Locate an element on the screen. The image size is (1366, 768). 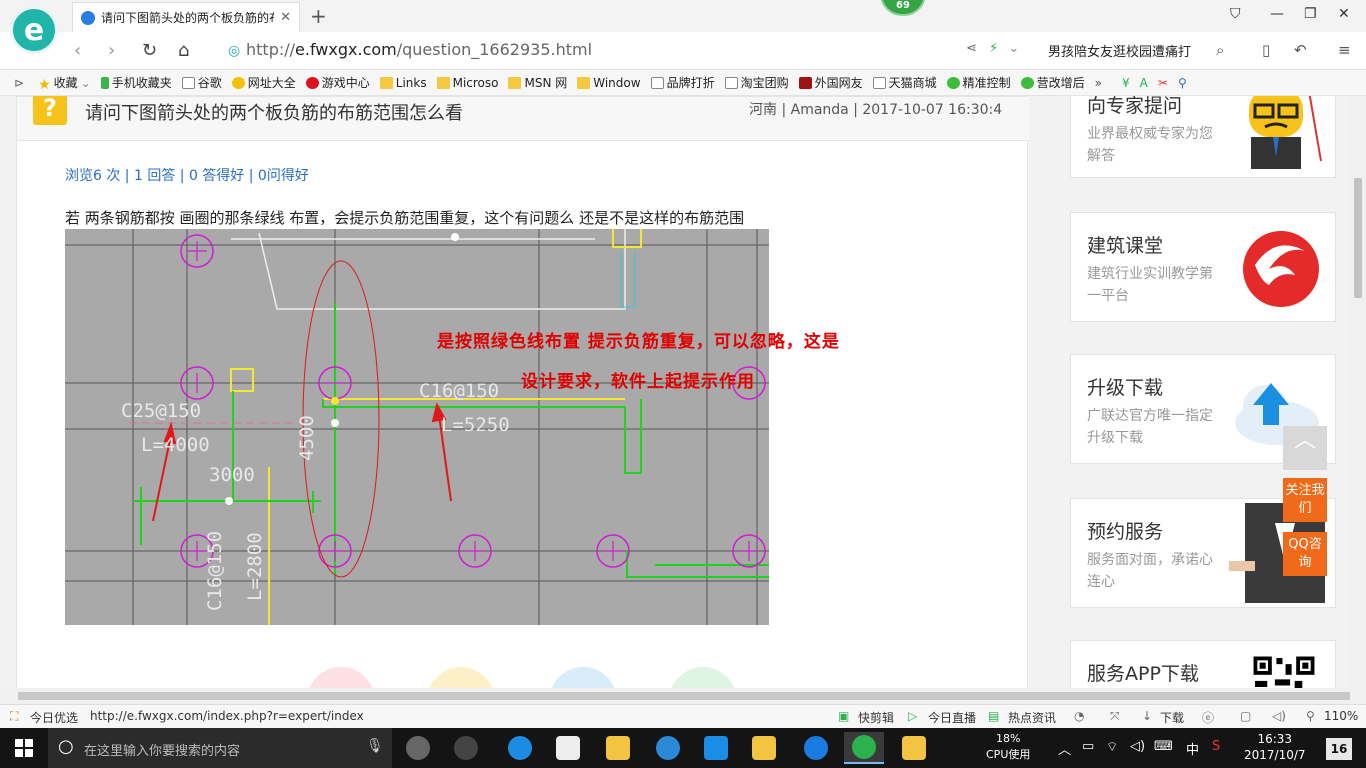
bookmark-item: 谷歌 is located at coordinates (201, 82).